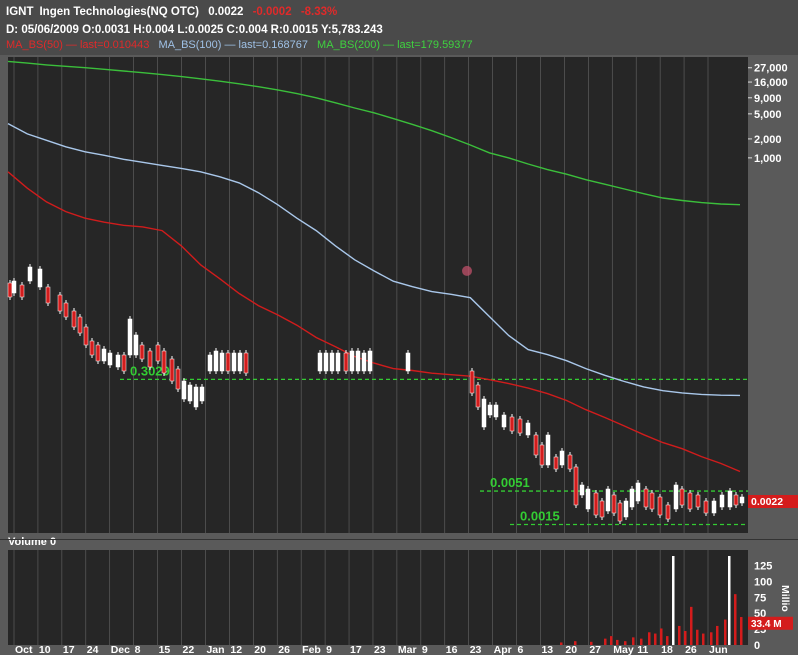 The image size is (798, 655). I want to click on x-tick-label: Feb, so click(311, 649).